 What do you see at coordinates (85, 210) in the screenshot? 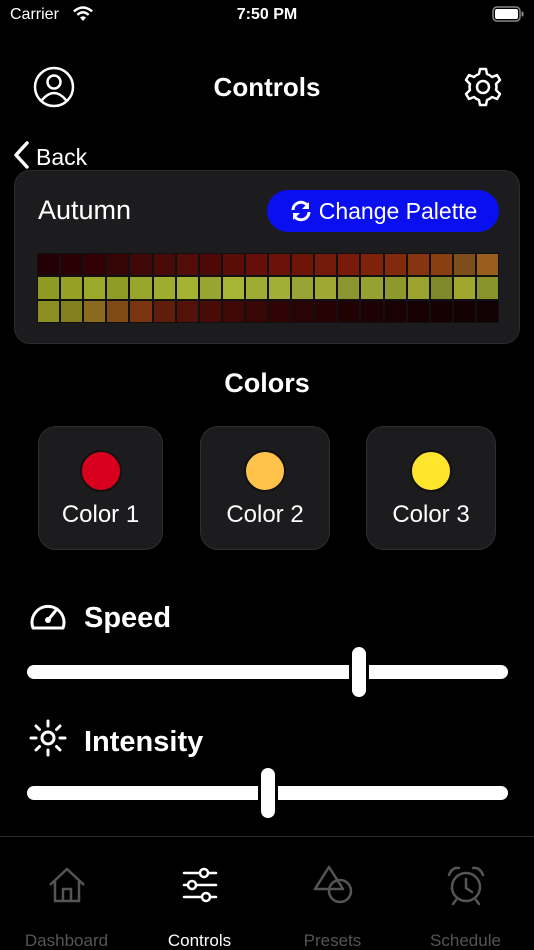
I see `palette-name: Autumn` at bounding box center [85, 210].